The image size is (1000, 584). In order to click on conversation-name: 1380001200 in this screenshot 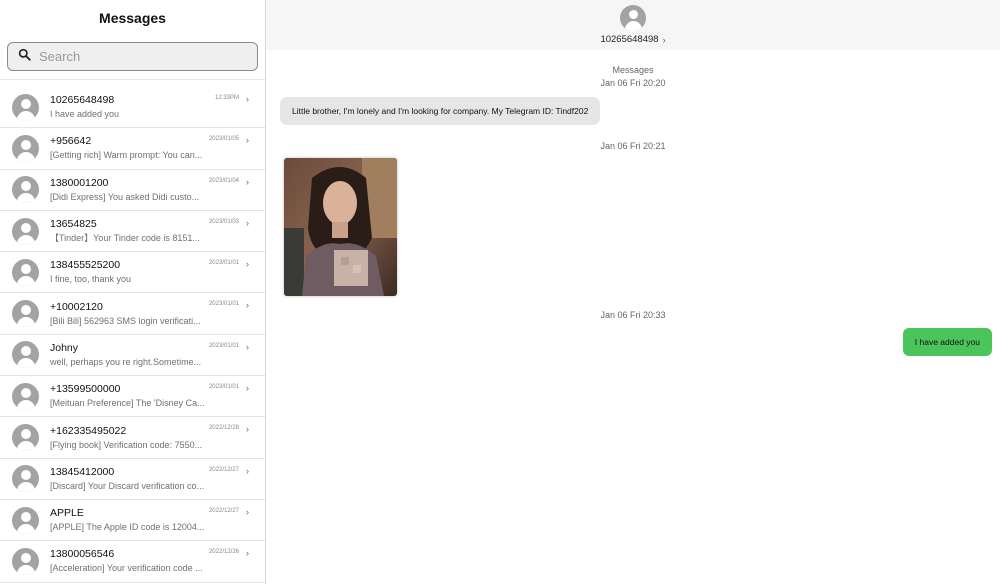, I will do `click(79, 182)`.